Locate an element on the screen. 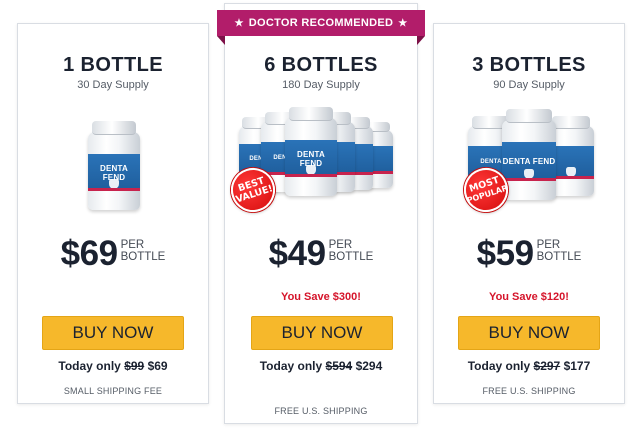 The image size is (640, 433). package-title: 1 BOTTLE is located at coordinates (113, 65).